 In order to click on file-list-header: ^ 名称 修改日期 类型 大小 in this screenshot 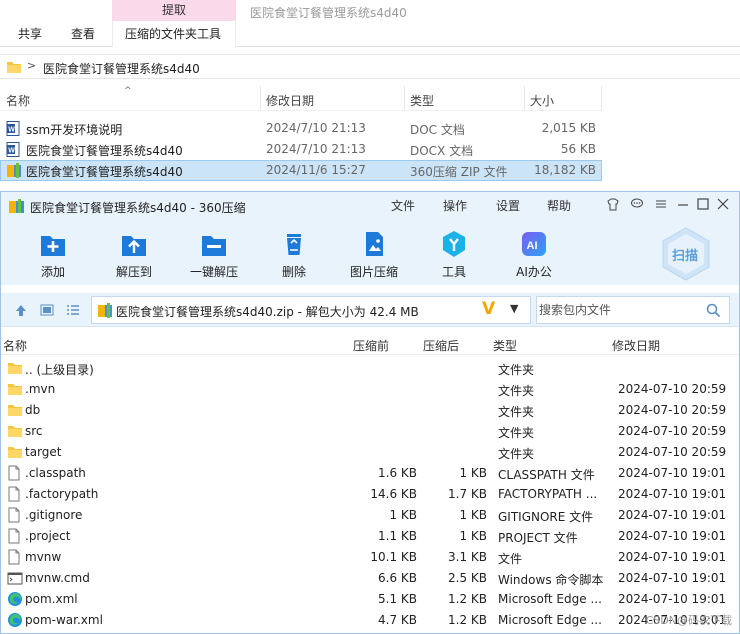, I will do `click(301, 98)`.